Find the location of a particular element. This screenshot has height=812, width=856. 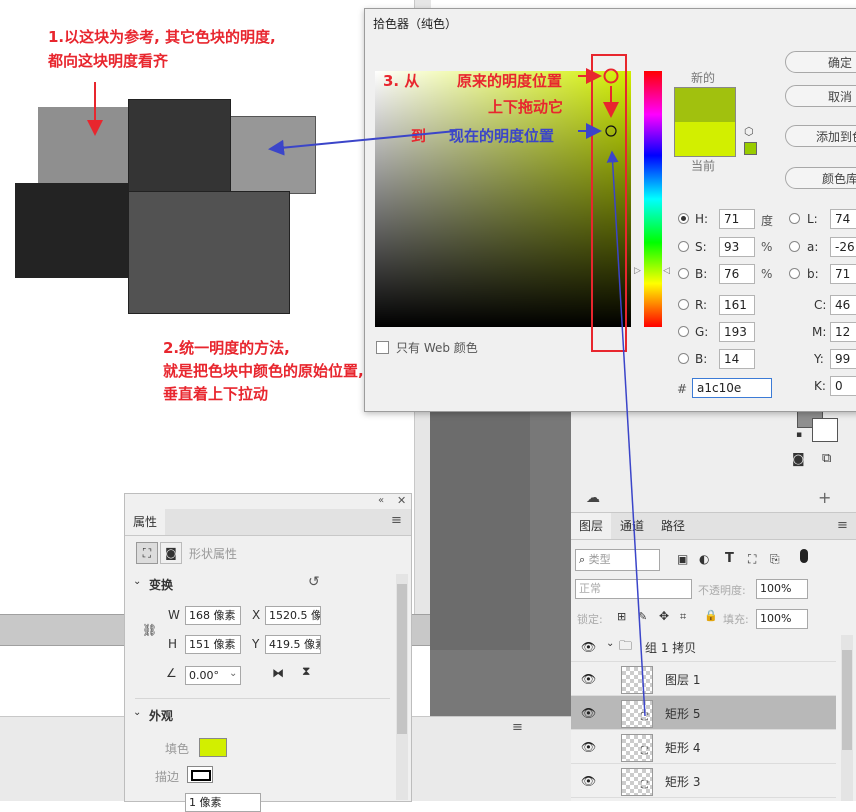

original-brightness-marker is located at coordinates (611, 76).